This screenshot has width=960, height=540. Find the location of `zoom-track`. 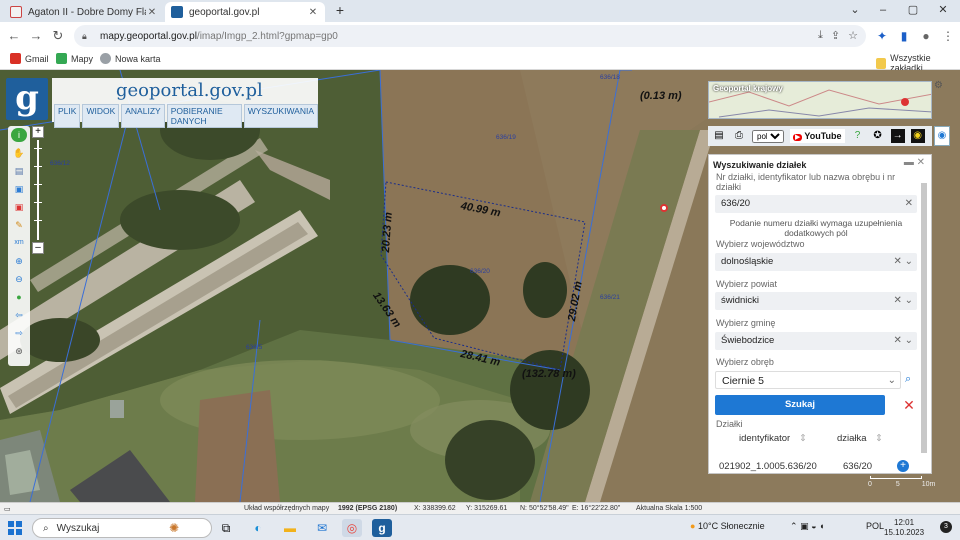

zoom-track is located at coordinates (38, 190).